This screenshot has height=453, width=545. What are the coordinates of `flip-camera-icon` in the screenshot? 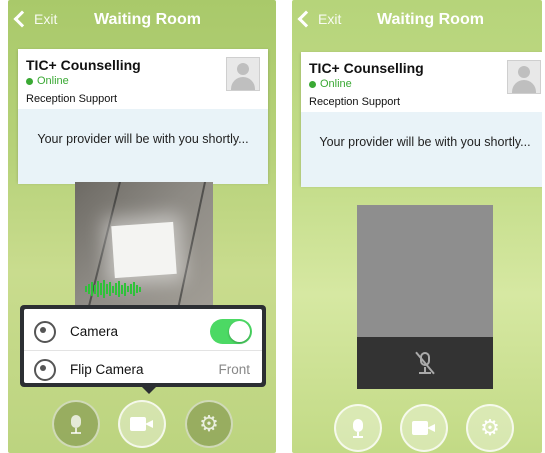 It's located at (45, 369).